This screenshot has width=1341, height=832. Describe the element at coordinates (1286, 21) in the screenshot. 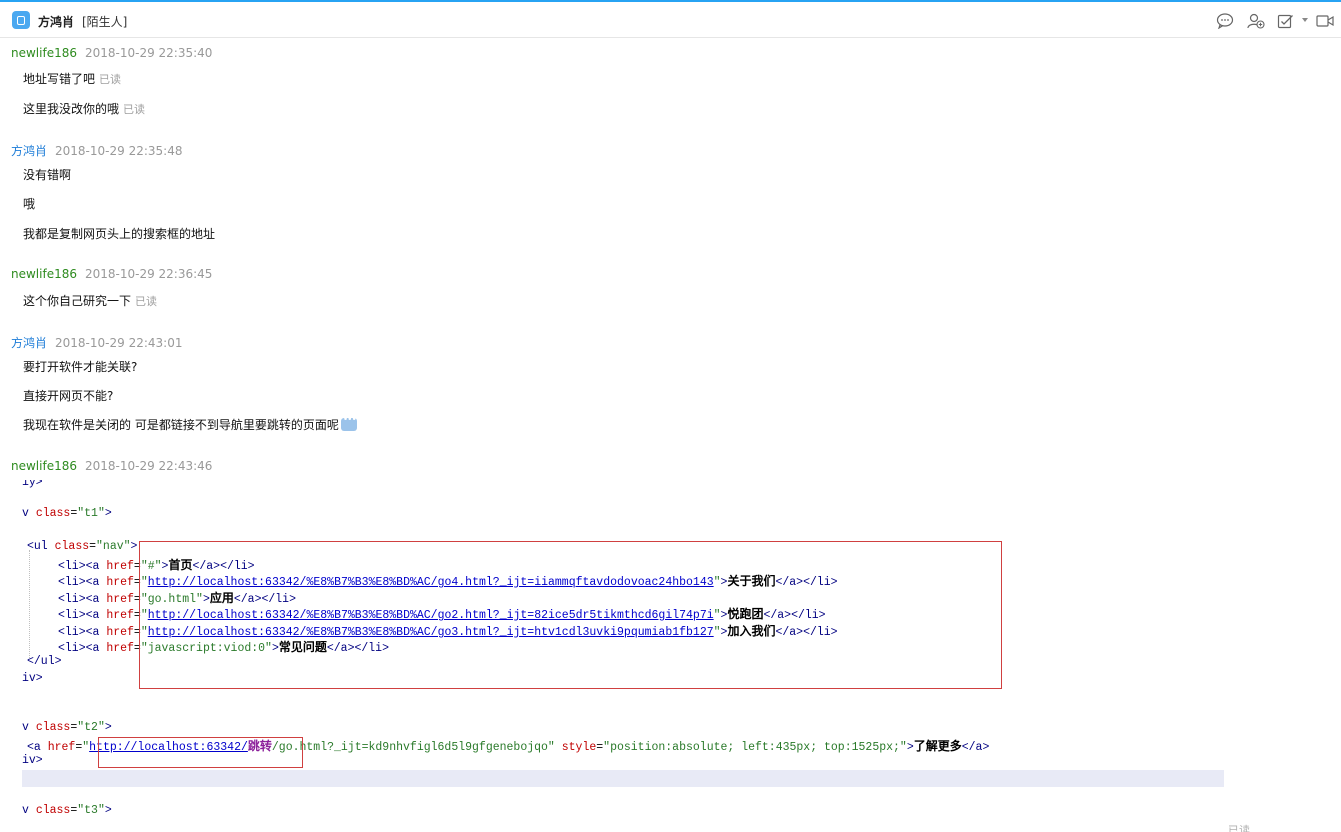

I see `task-check-icon` at that location.